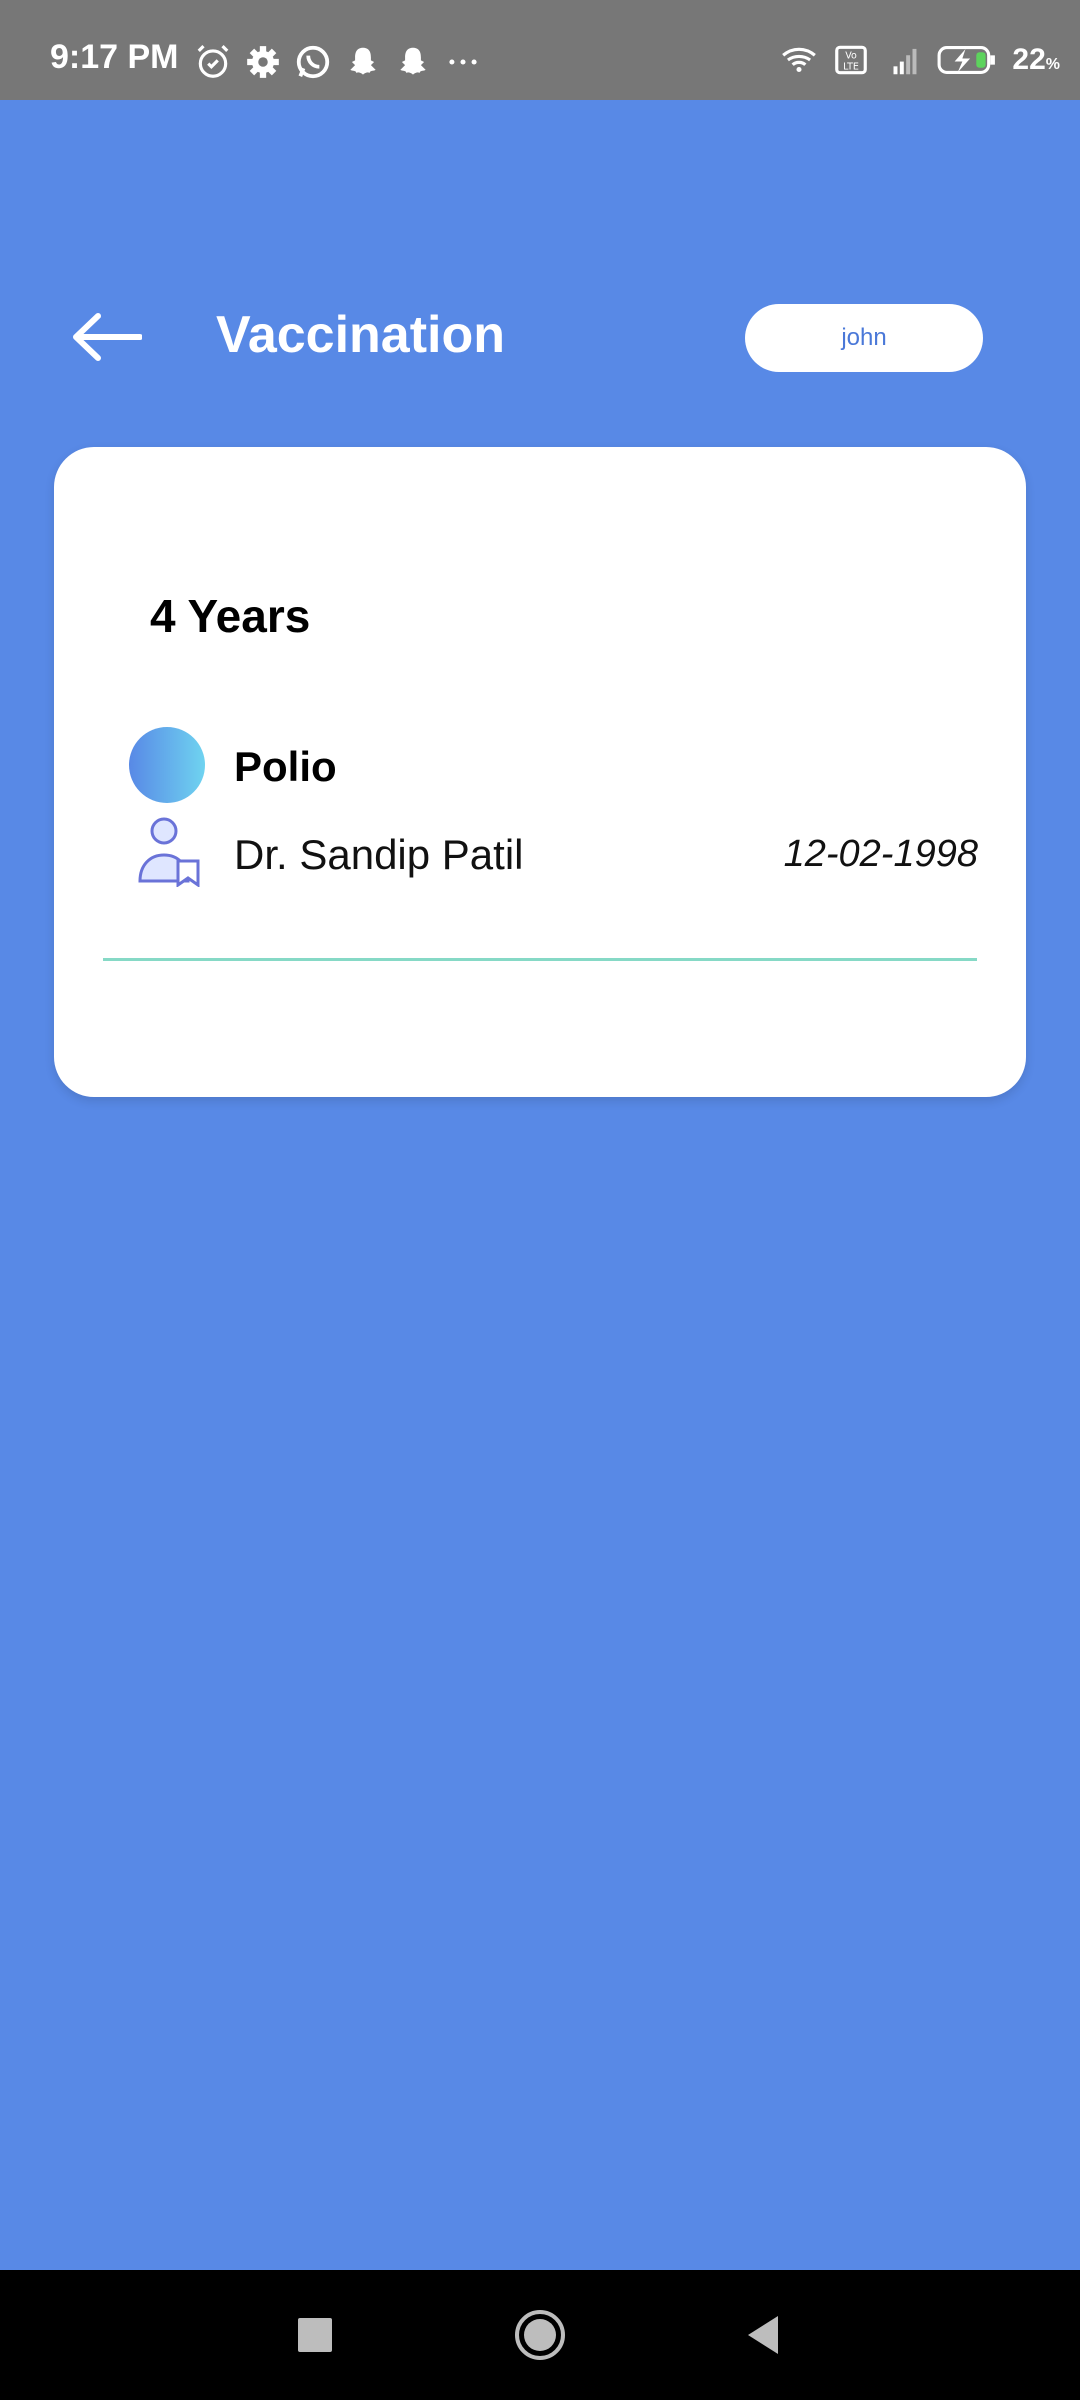 The height and width of the screenshot is (2400, 1080). I want to click on card-divider, so click(540, 959).